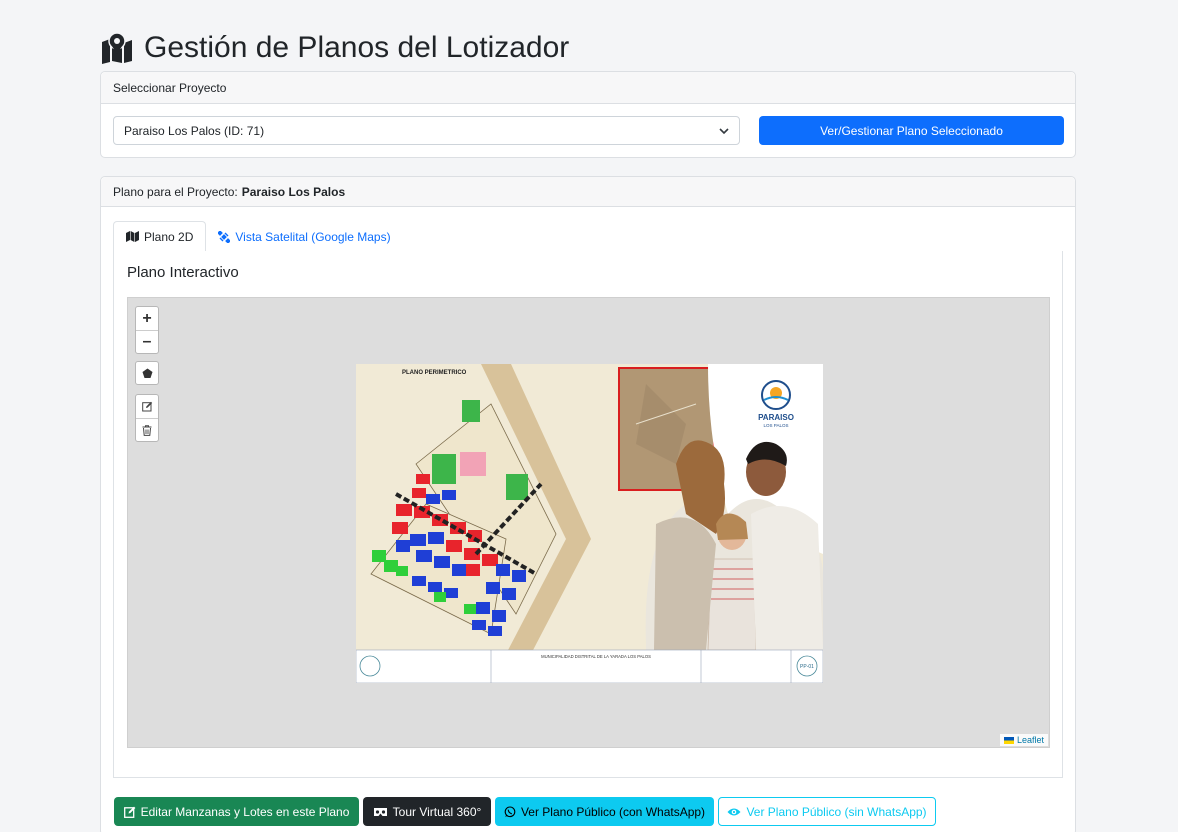 The width and height of the screenshot is (1178, 832). Describe the element at coordinates (807, 667) in the screenshot. I see `overlay-sheet-label: PP-01` at that location.